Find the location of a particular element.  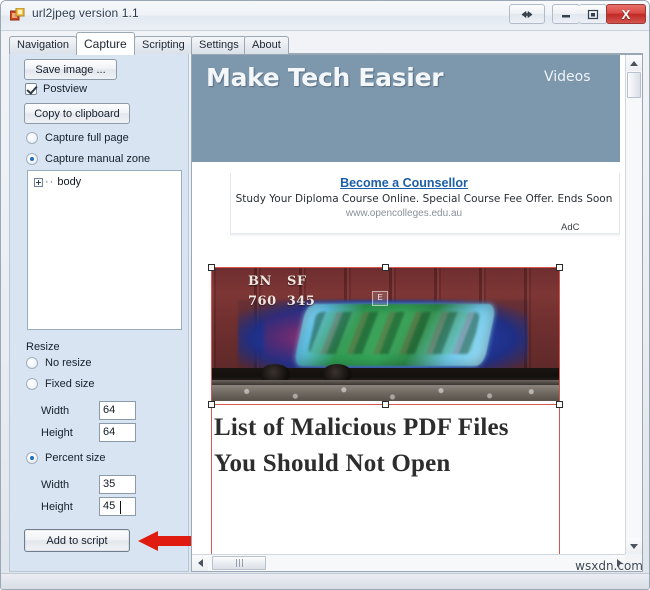

radio-fixed-size is located at coordinates (32, 384).